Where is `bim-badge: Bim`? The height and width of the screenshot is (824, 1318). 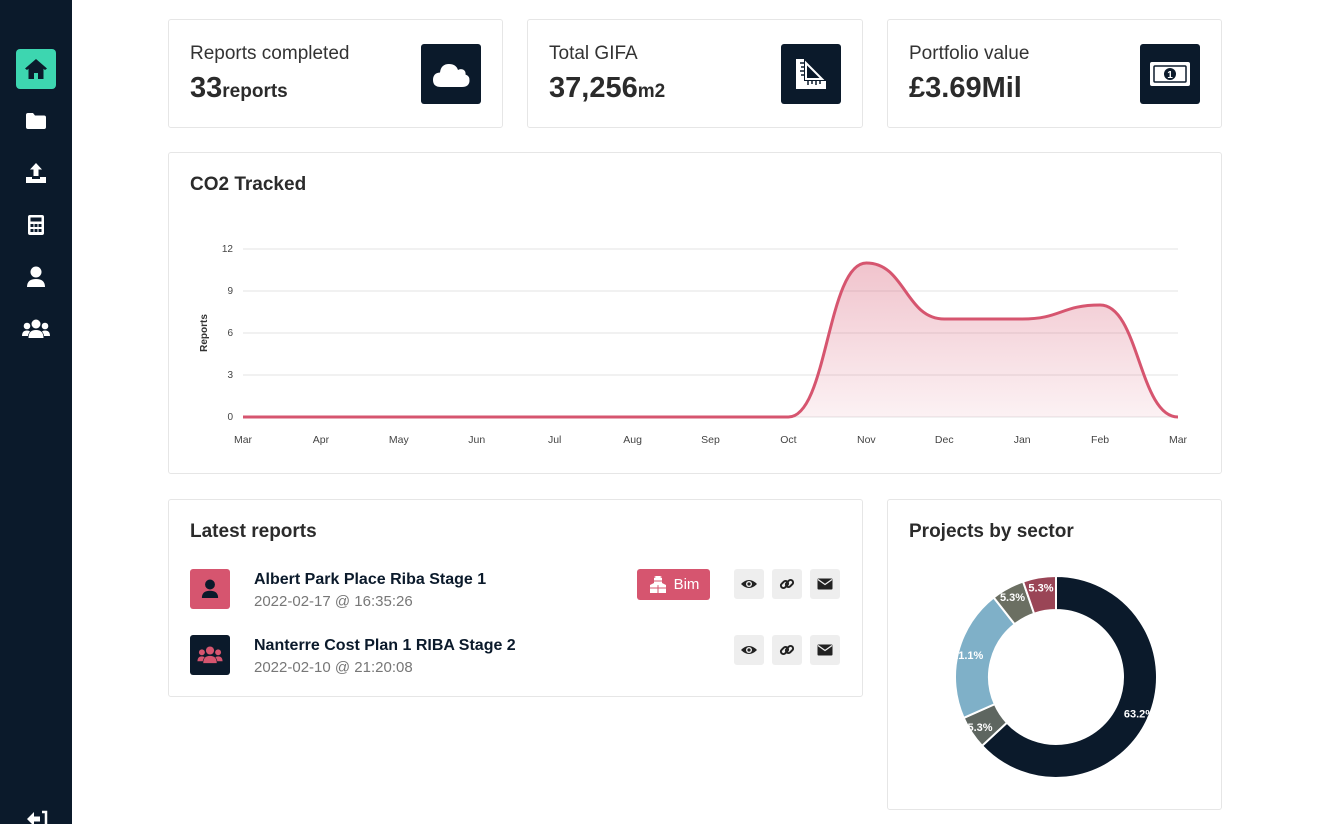
bim-badge: Bim is located at coordinates (673, 584).